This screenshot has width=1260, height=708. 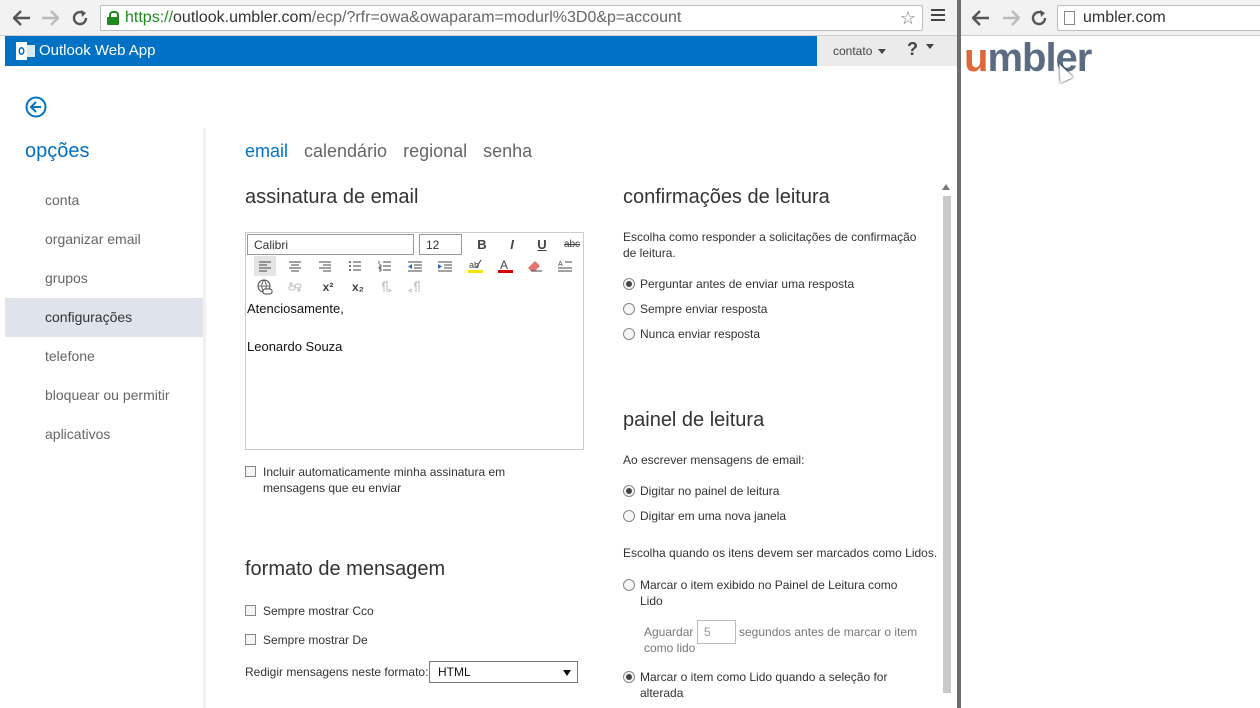 What do you see at coordinates (330, 244) in the screenshot?
I see `font-name-select: Calibri` at bounding box center [330, 244].